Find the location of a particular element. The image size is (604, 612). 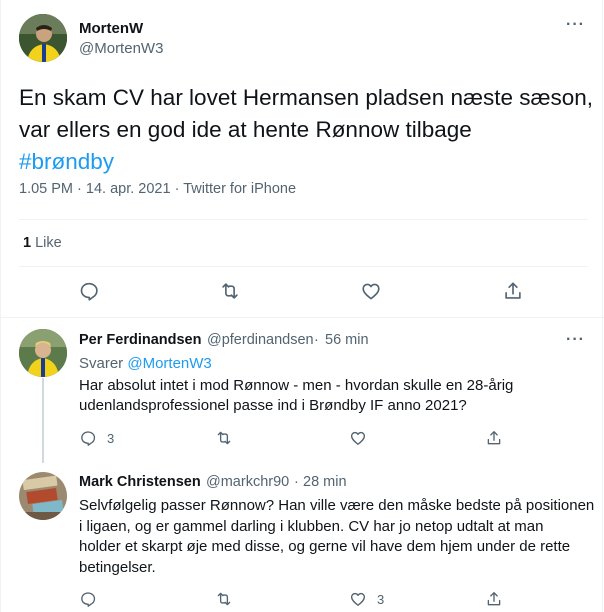

mention-link: @MortenW3 is located at coordinates (169, 363).